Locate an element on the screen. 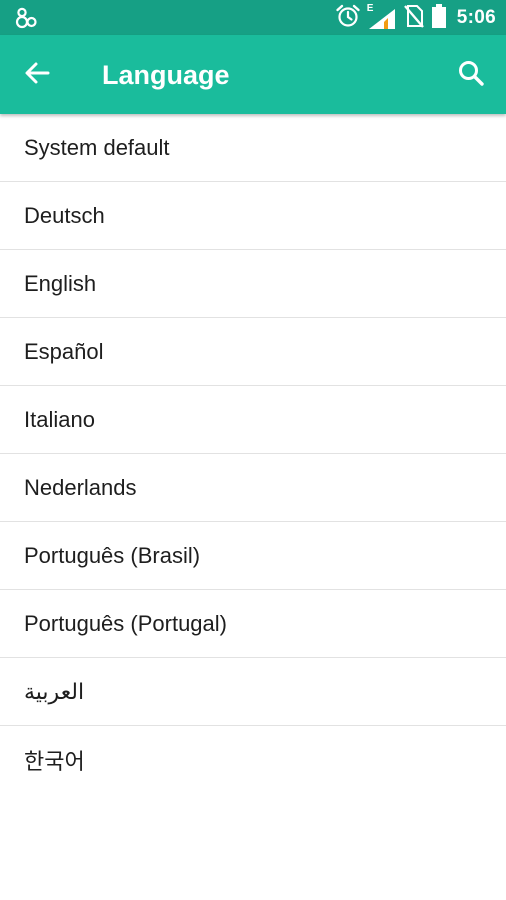  language-item-espanol: Español is located at coordinates (253, 352).